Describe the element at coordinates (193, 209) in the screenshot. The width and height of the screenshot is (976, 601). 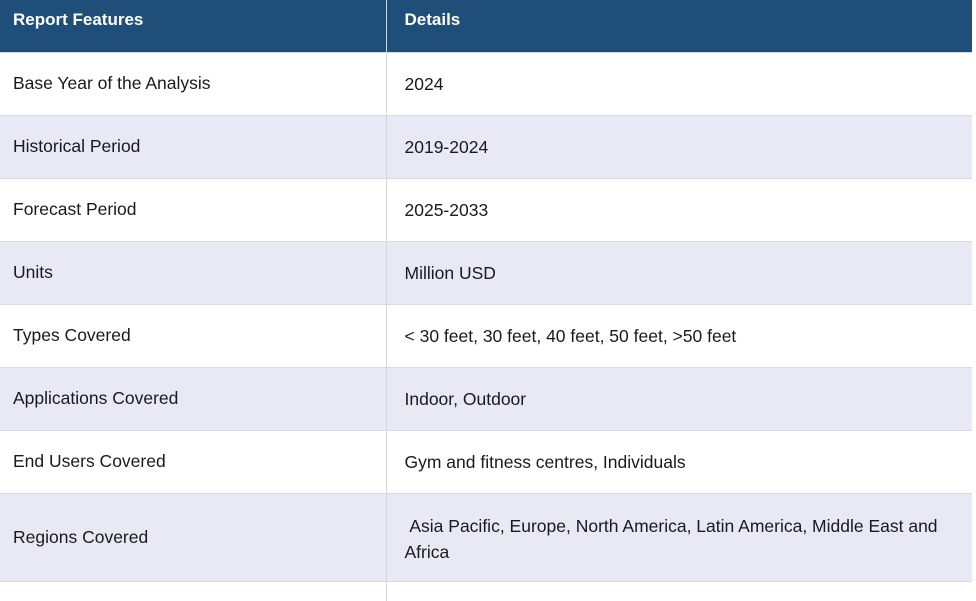
I see `feature-cell: Forecast Period` at that location.